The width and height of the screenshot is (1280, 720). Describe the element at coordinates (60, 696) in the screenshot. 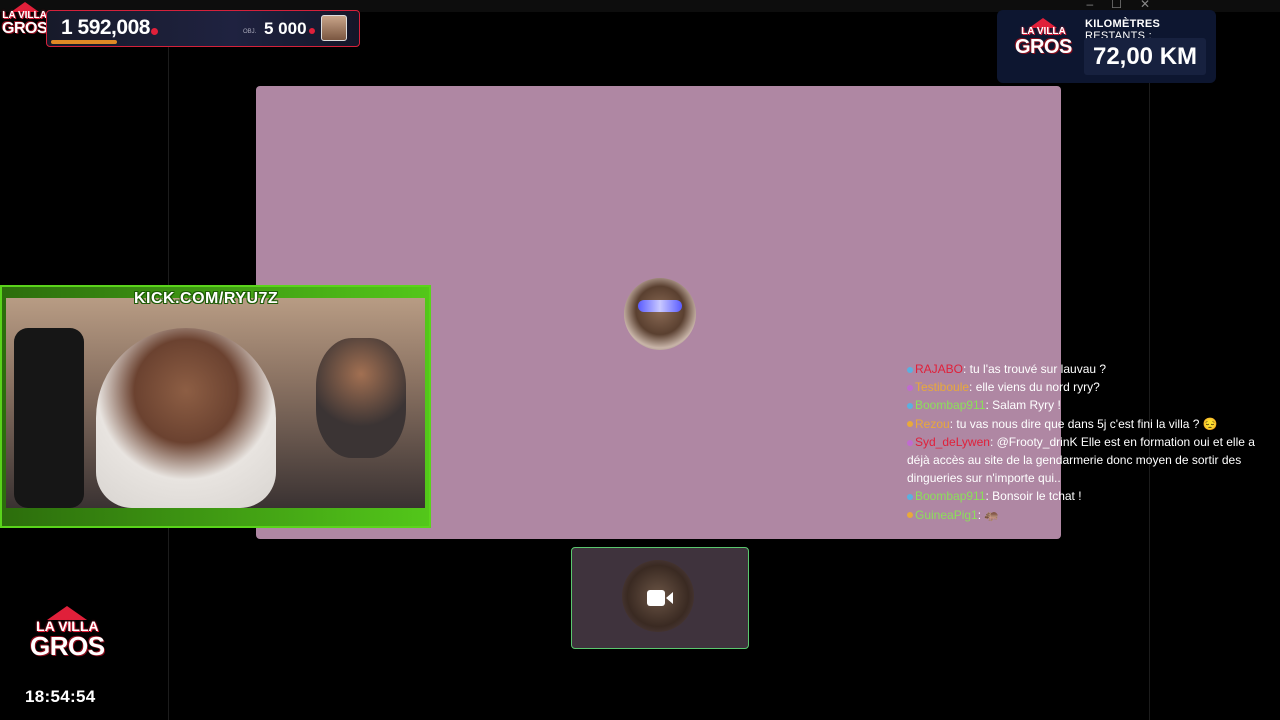

I see `stream-clock: 18:54:54` at that location.